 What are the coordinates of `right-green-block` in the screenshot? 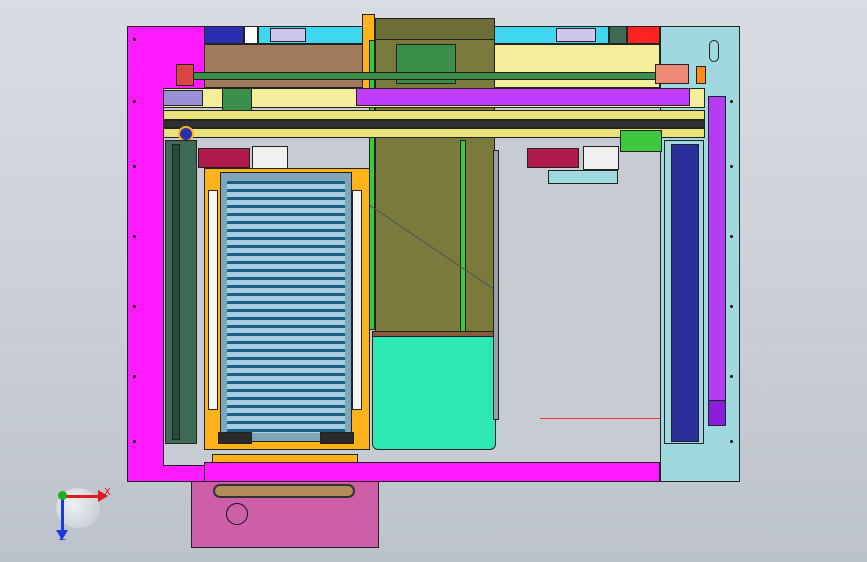 It's located at (641, 141).